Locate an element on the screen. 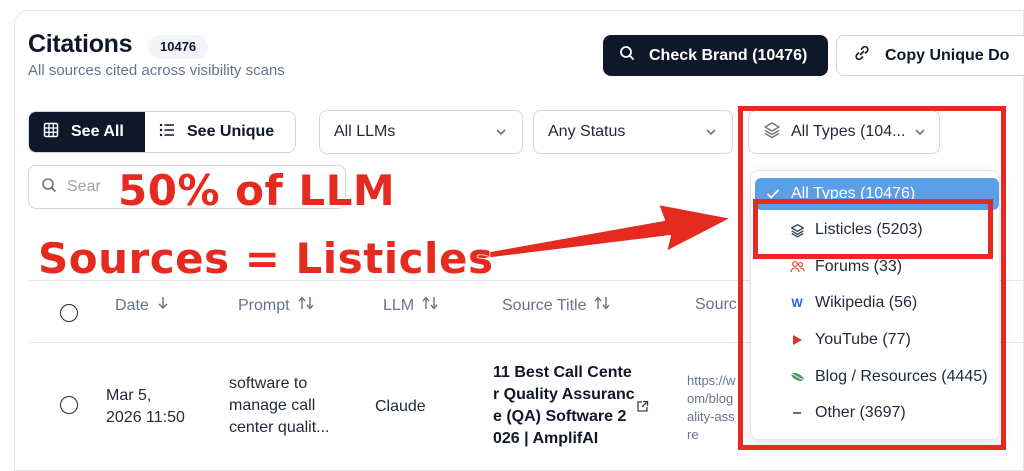 The image size is (1024, 471). llm-select-value: All LLMs is located at coordinates (365, 131).